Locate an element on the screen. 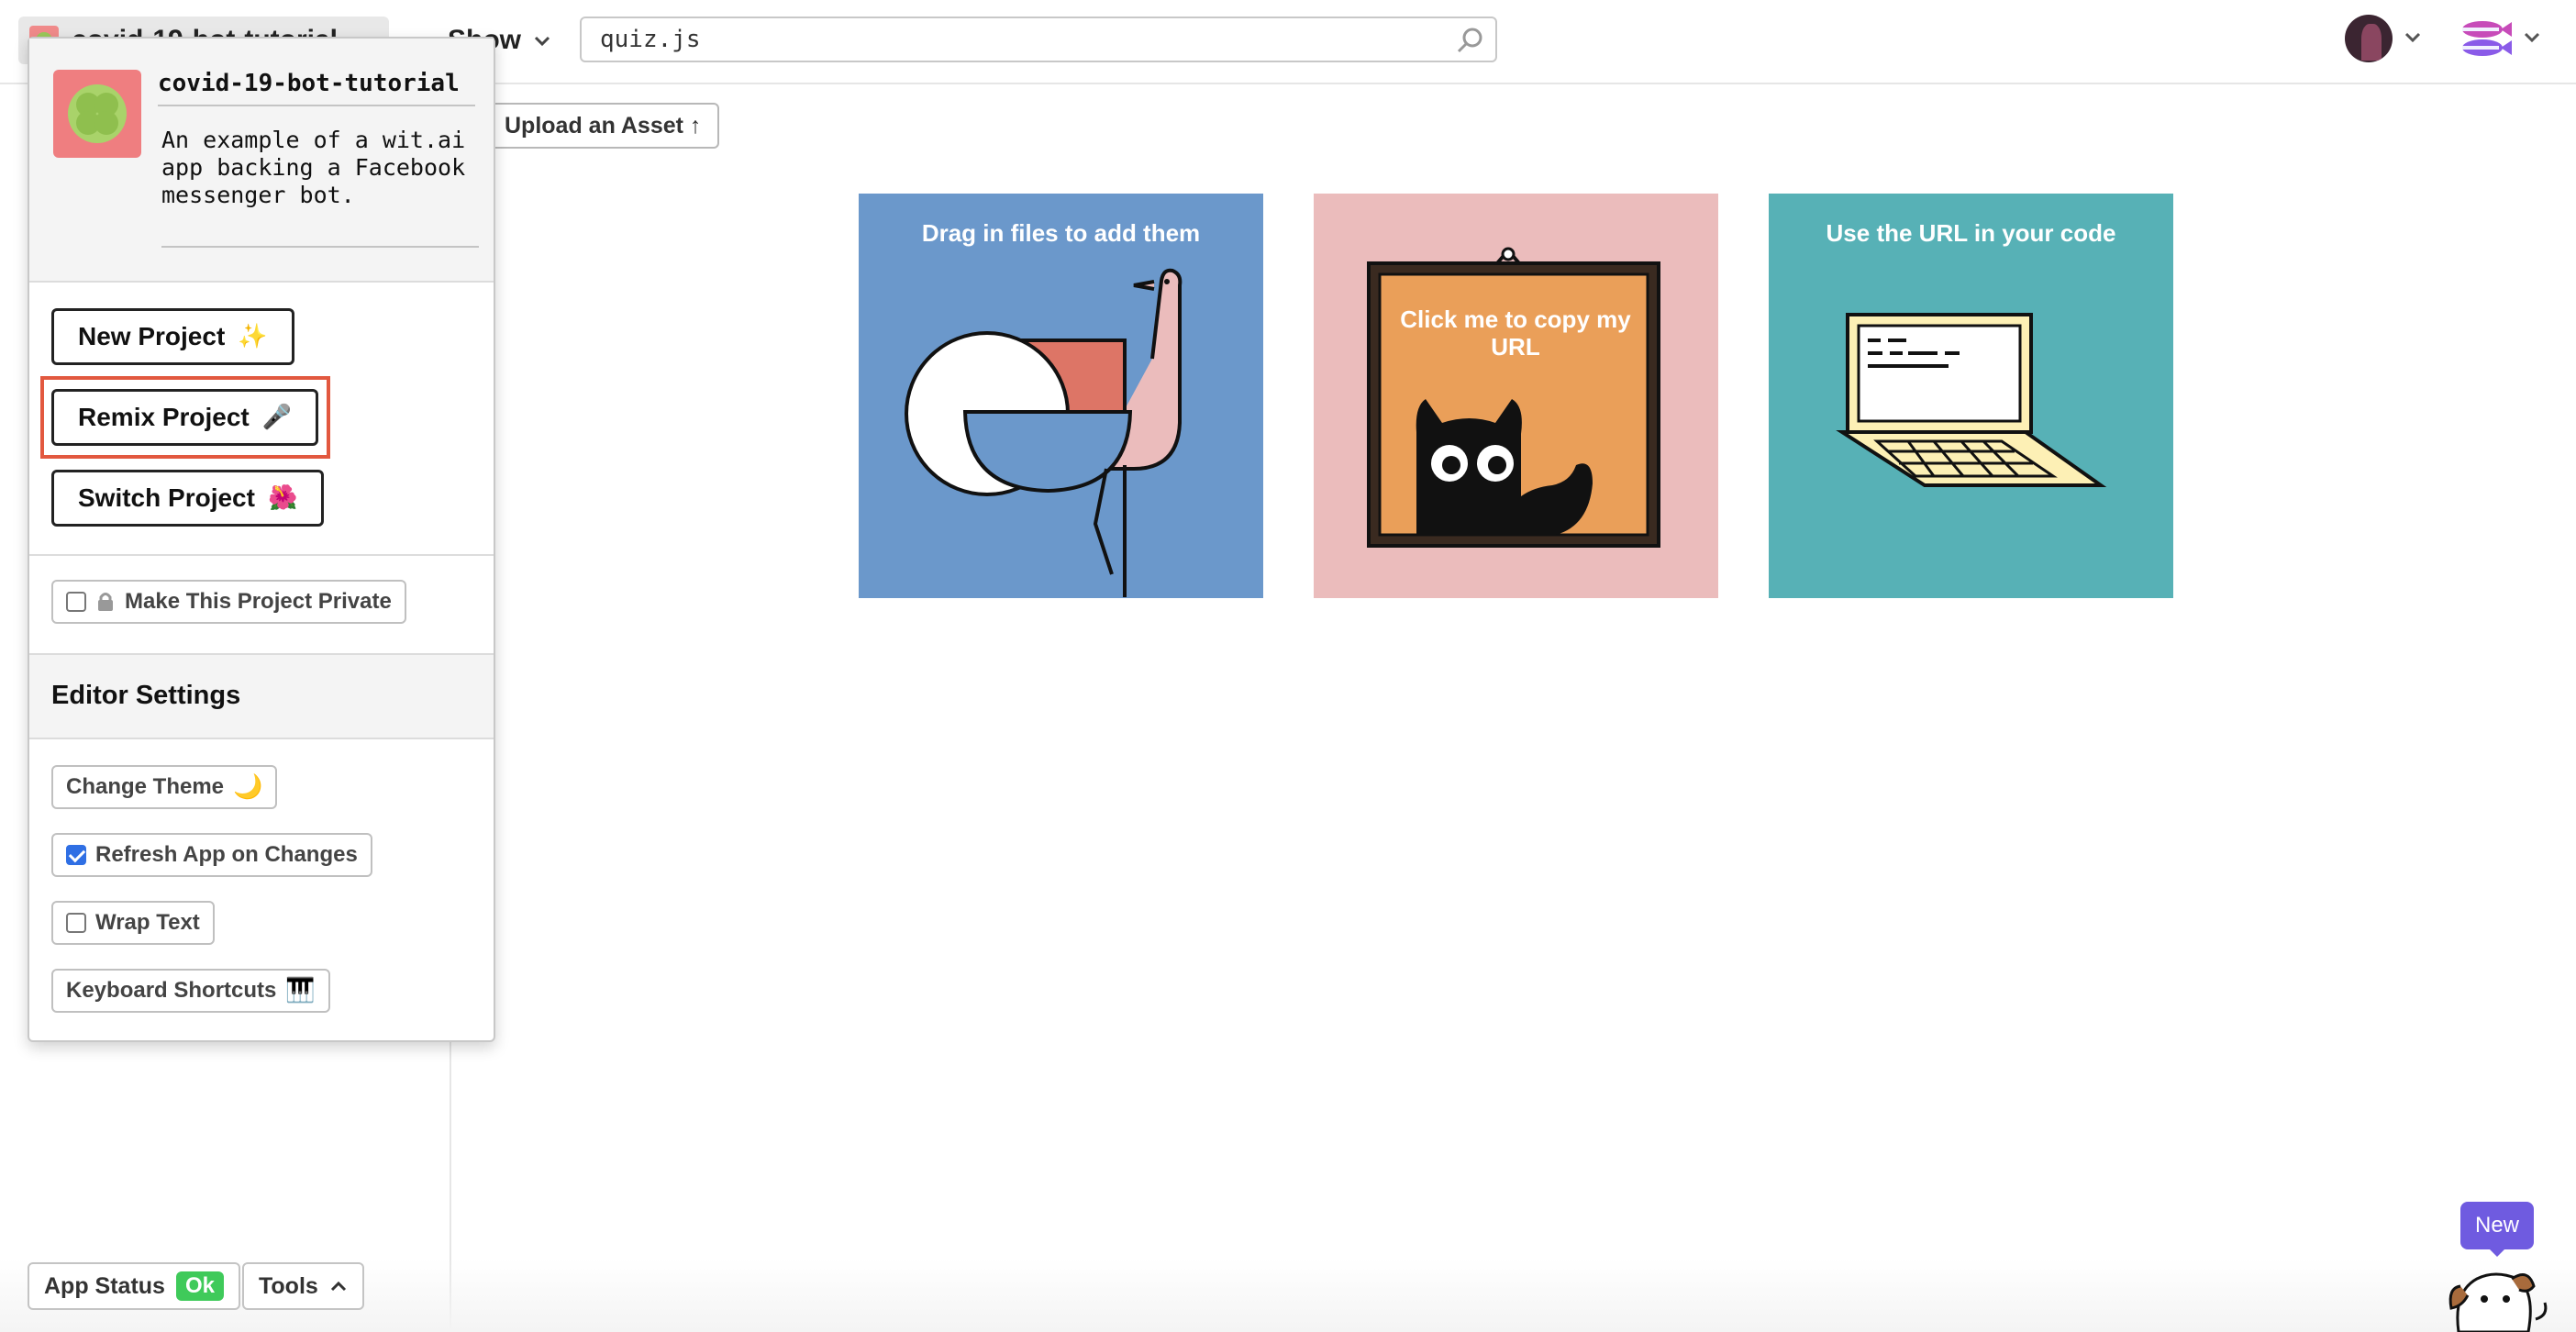  make-private-toggle: Make This Project Private is located at coordinates (228, 602).